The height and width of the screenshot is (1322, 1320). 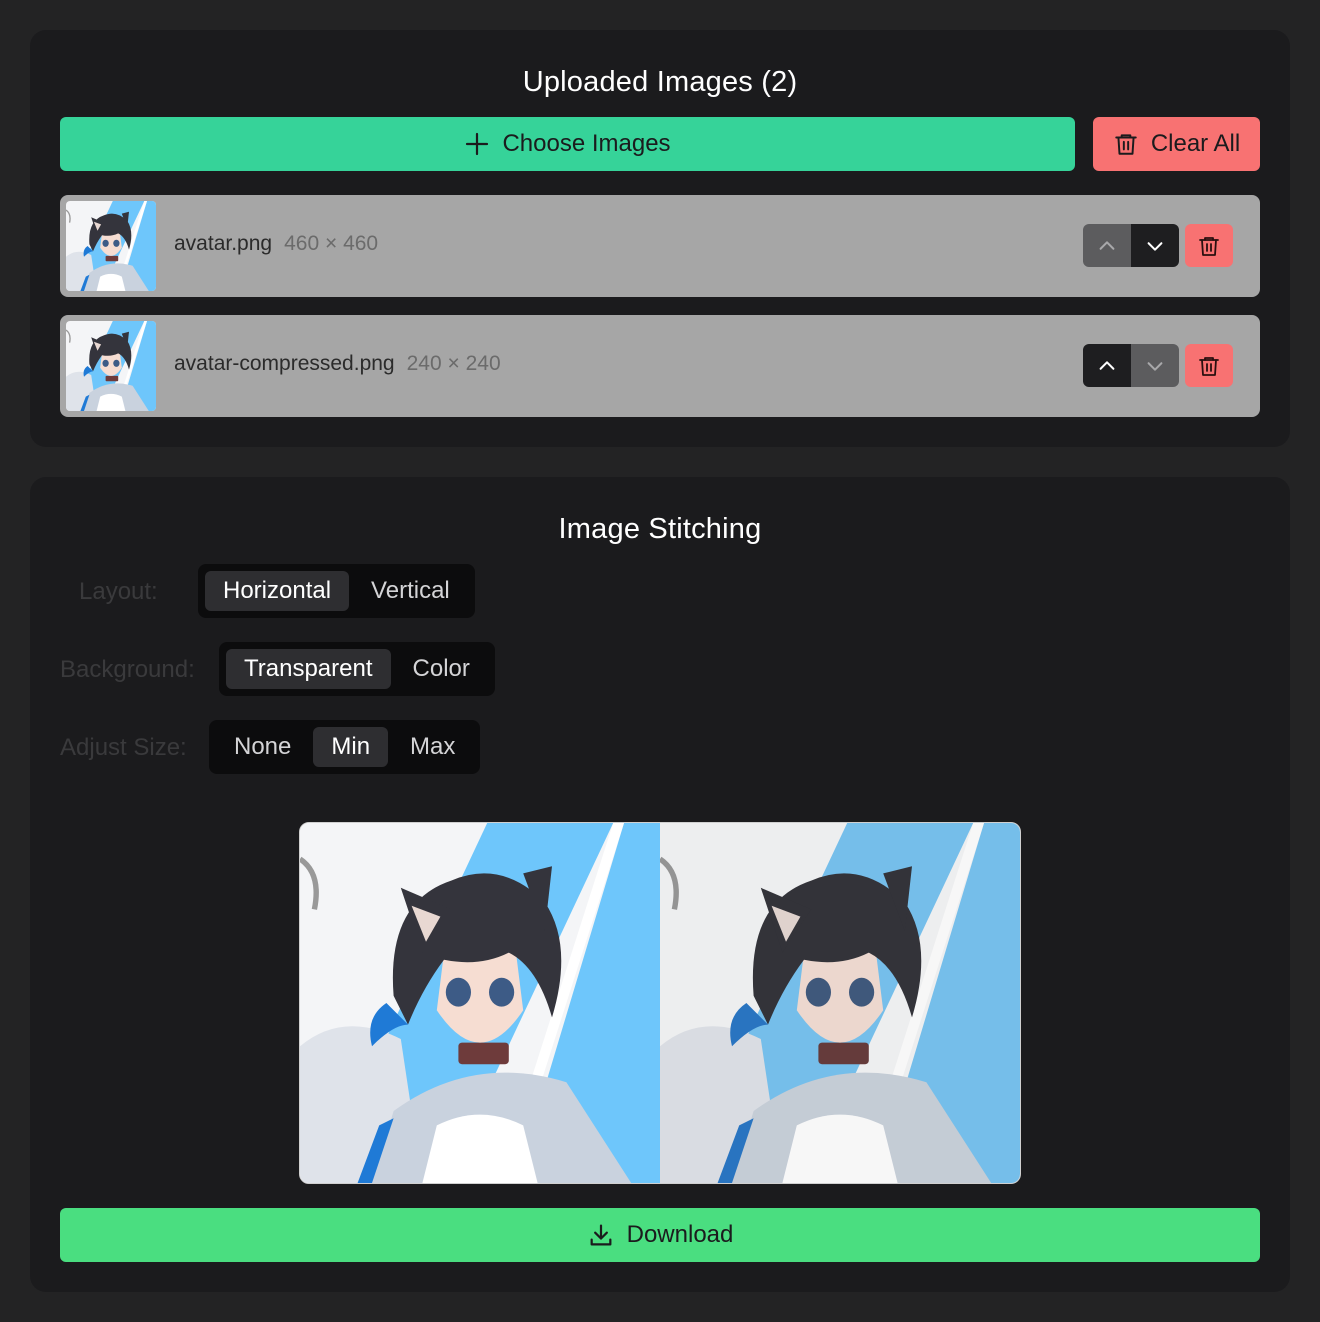 What do you see at coordinates (660, 529) in the screenshot?
I see `image-stitching-title: Image Stitching` at bounding box center [660, 529].